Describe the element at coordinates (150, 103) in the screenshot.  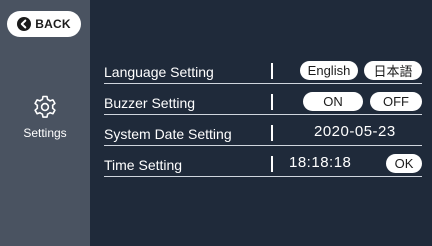
I see `buzzer-setting-label: Buzzer Setting` at that location.